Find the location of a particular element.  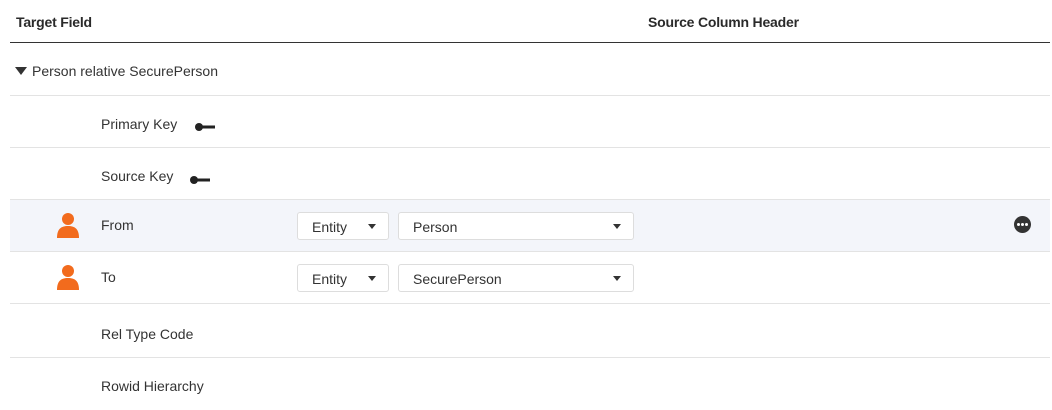

source-column-header: Source Column Header is located at coordinates (723, 22).